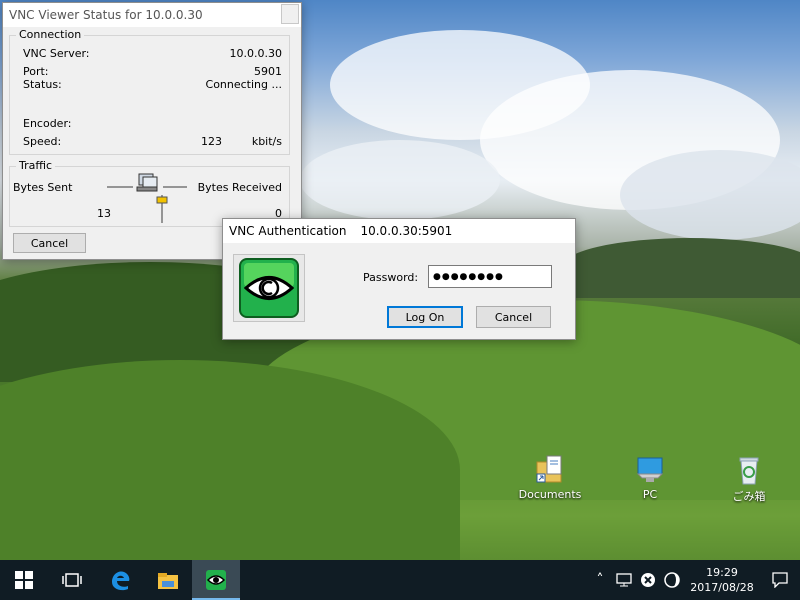 Image resolution: width=800 pixels, height=600 pixels. I want to click on speed-value: 123, so click(211, 141).